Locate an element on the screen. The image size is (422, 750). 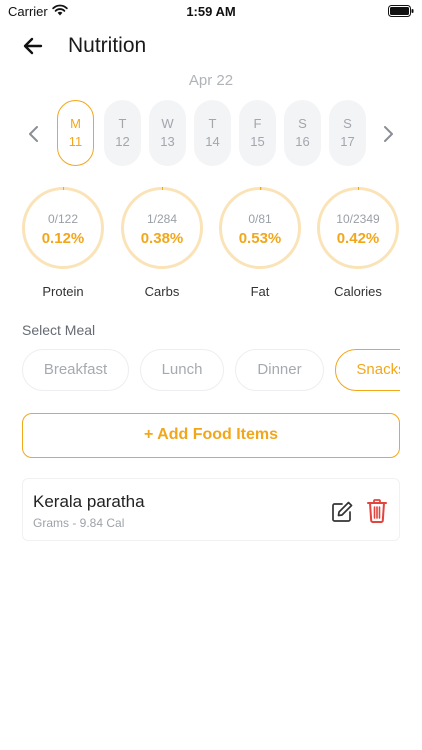
food-item-meta: Grams - 9.84 Cal is located at coordinates (79, 523).